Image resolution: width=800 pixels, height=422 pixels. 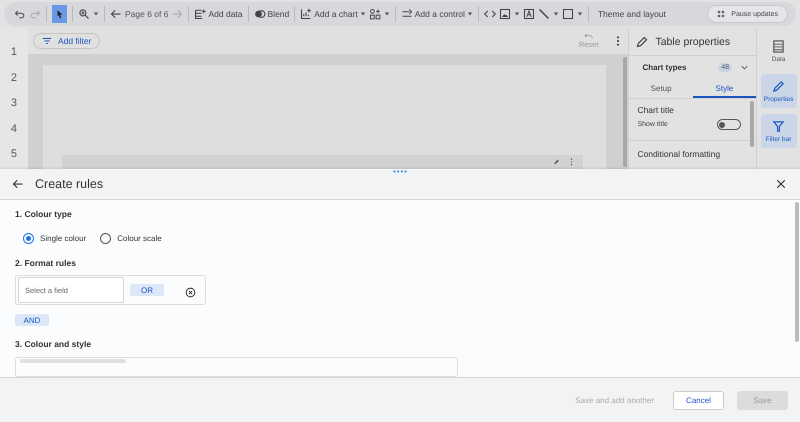 What do you see at coordinates (200, 14) in the screenshot?
I see `add-data-icon` at bounding box center [200, 14].